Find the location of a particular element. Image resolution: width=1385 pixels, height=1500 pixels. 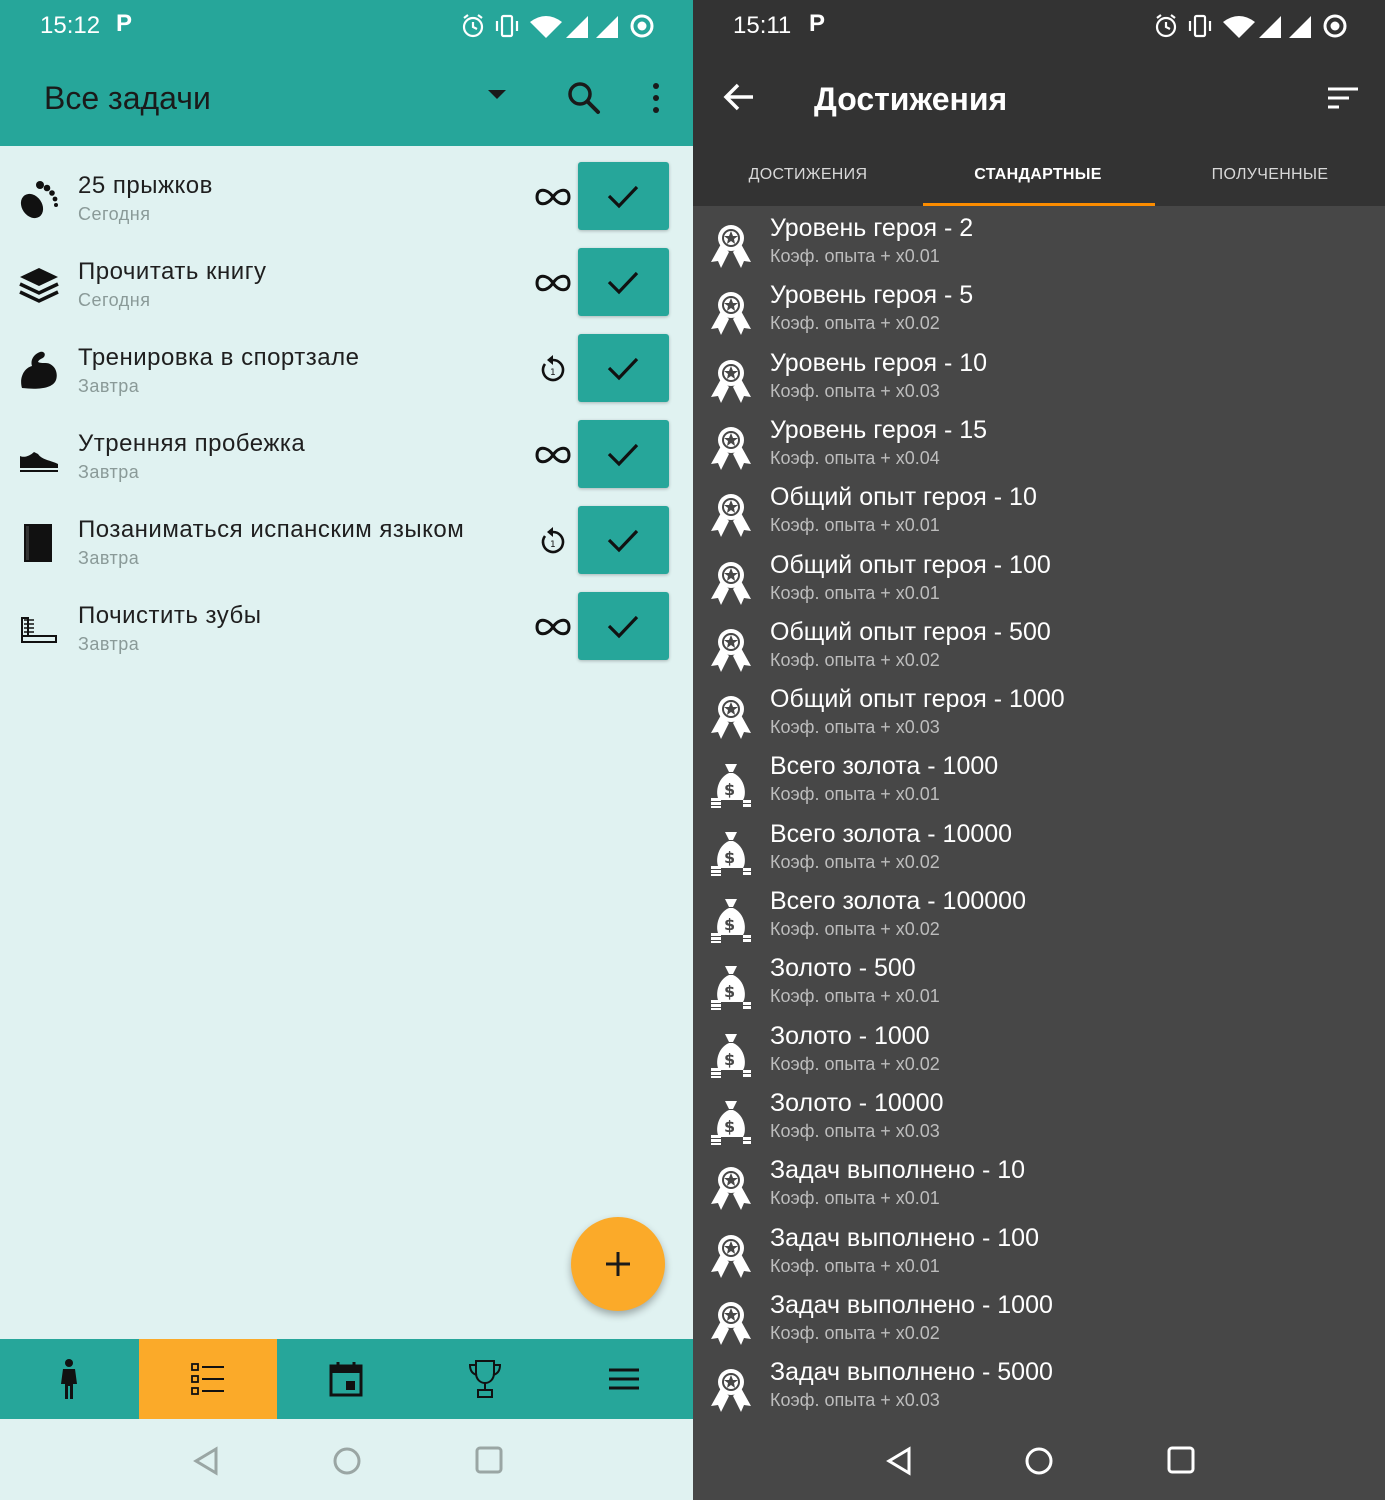

task-row: Утренняя пробежка Завтра is located at coordinates (346, 463).